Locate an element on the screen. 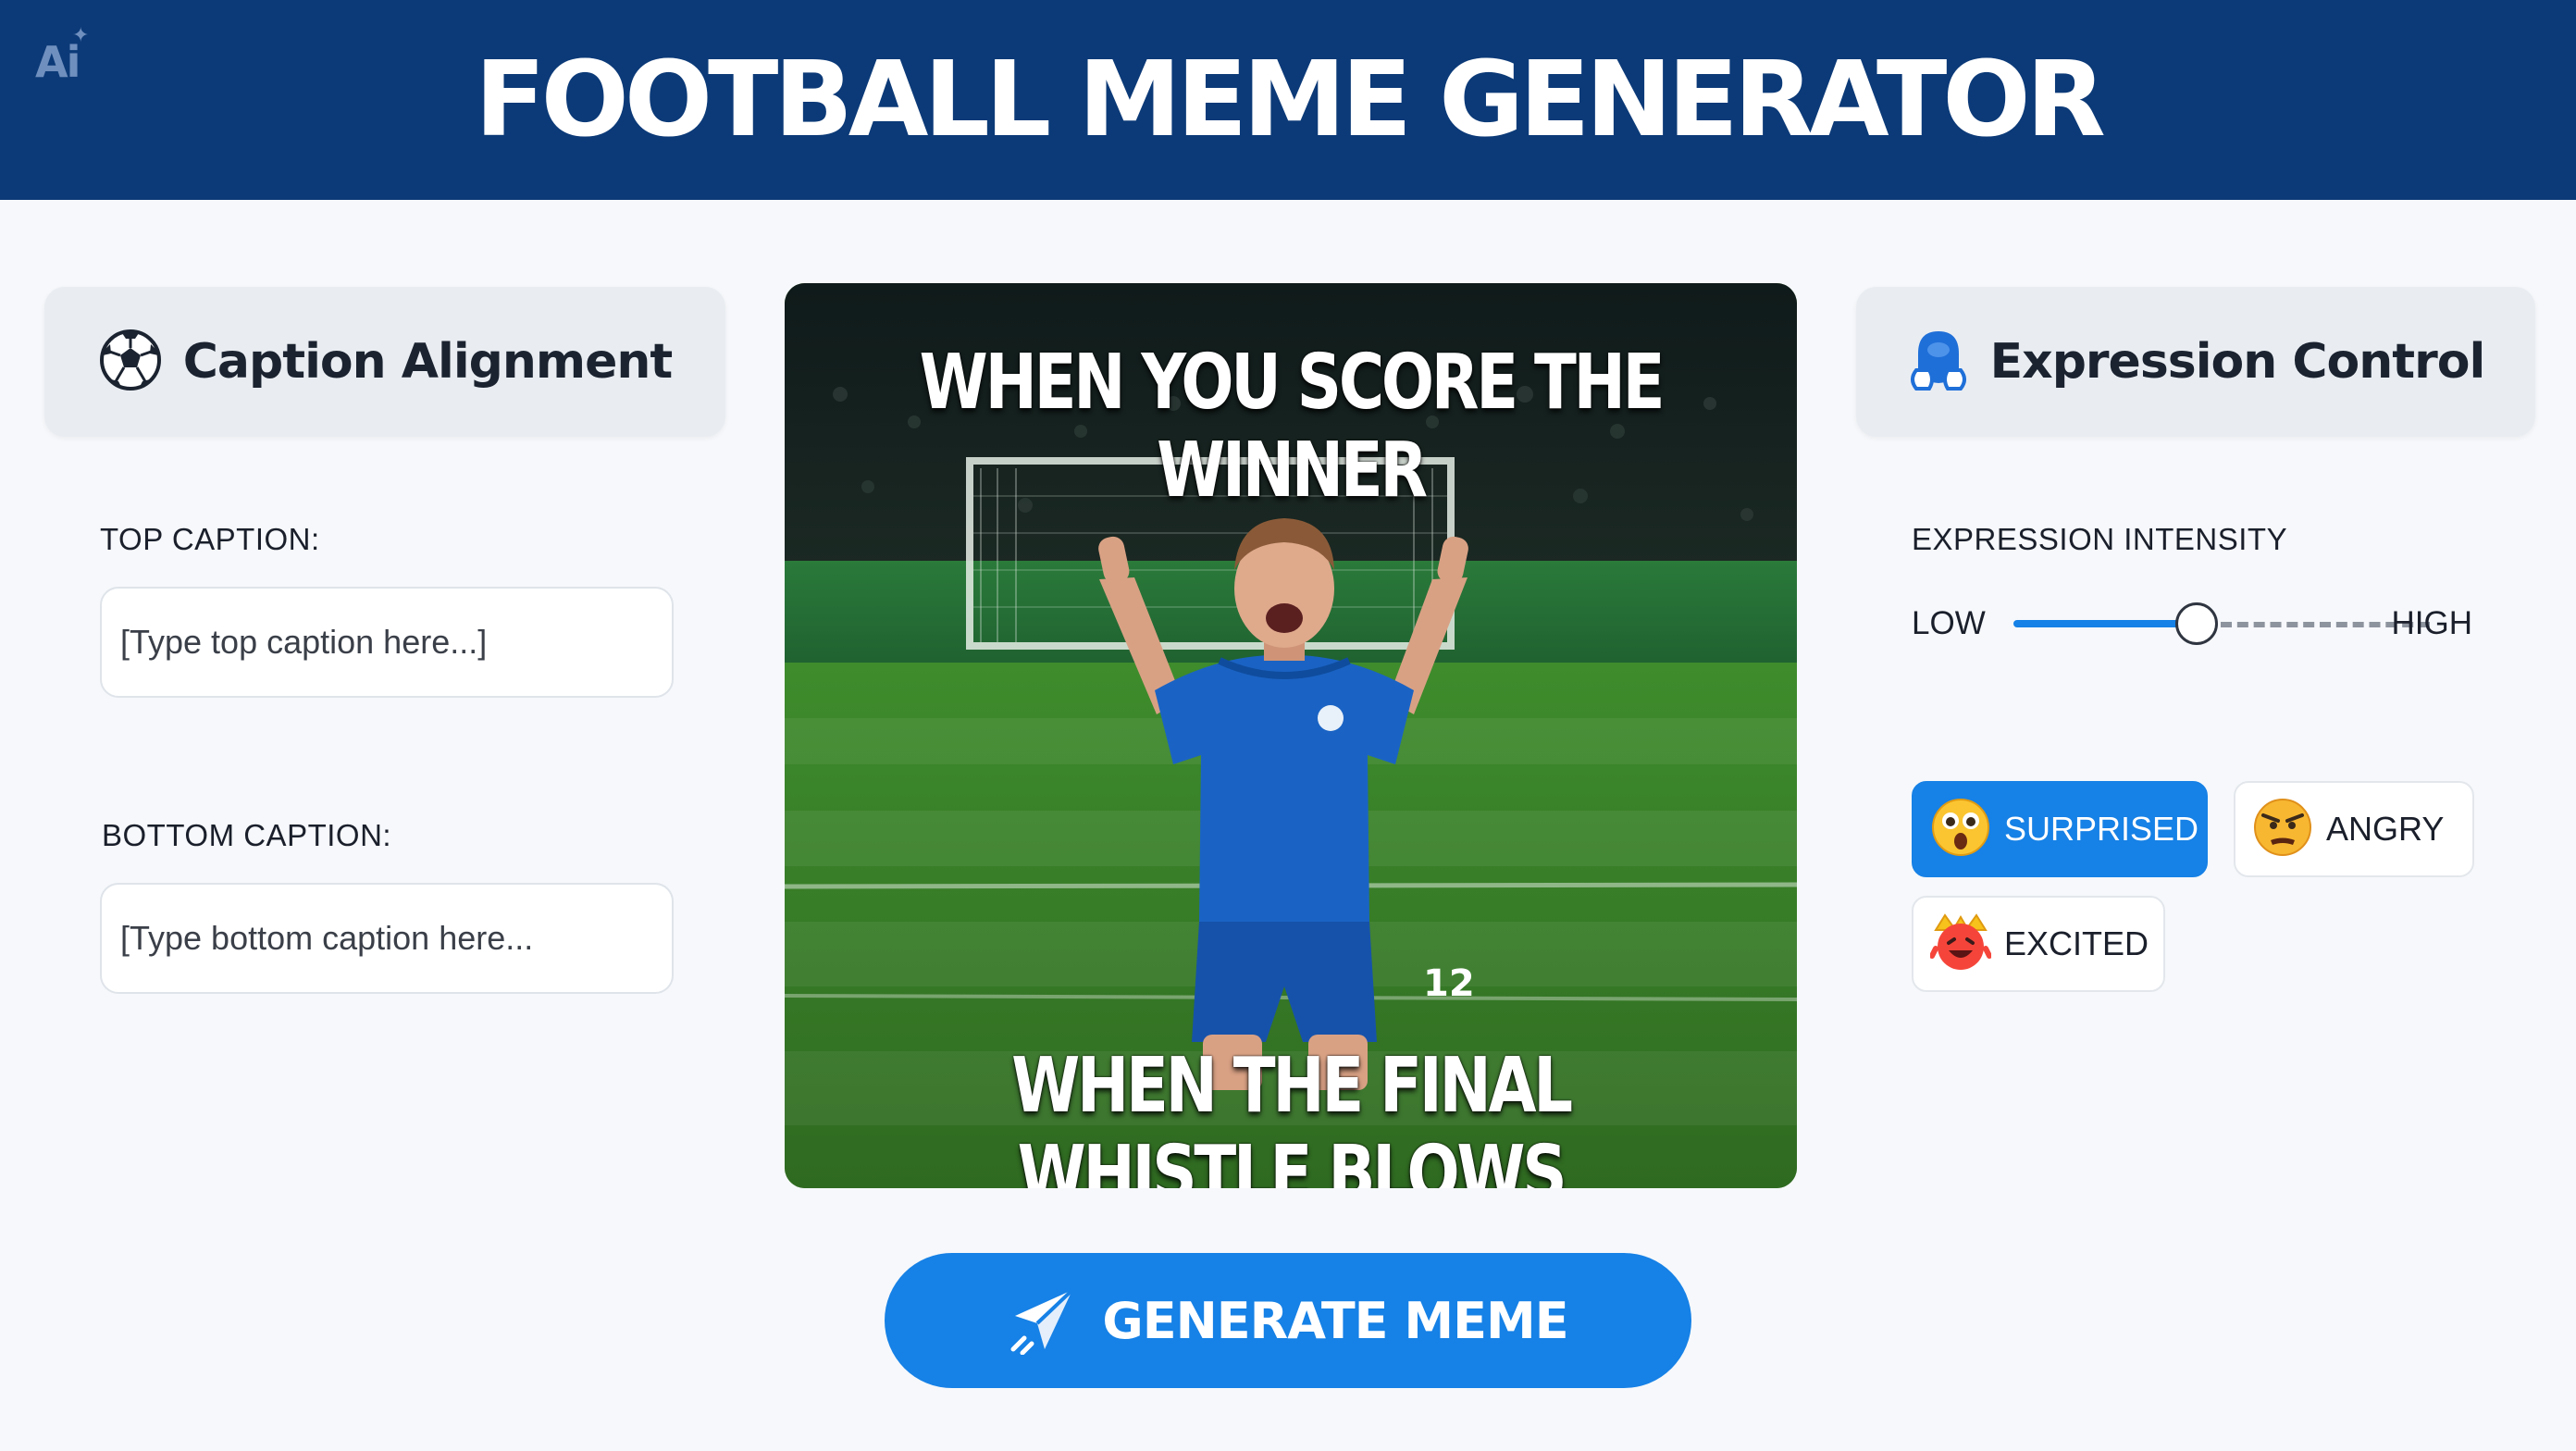 Image resolution: width=2576 pixels, height=1451 pixels. angry-face-icon is located at coordinates (2282, 829).